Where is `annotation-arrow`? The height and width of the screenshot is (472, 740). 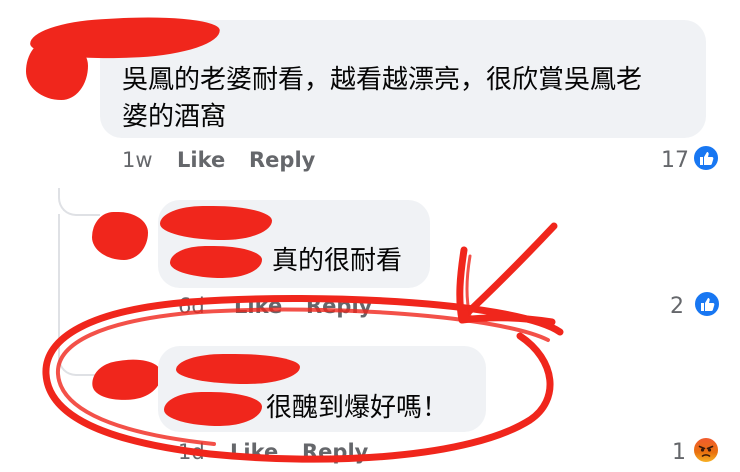 annotation-arrow is located at coordinates (507, 274).